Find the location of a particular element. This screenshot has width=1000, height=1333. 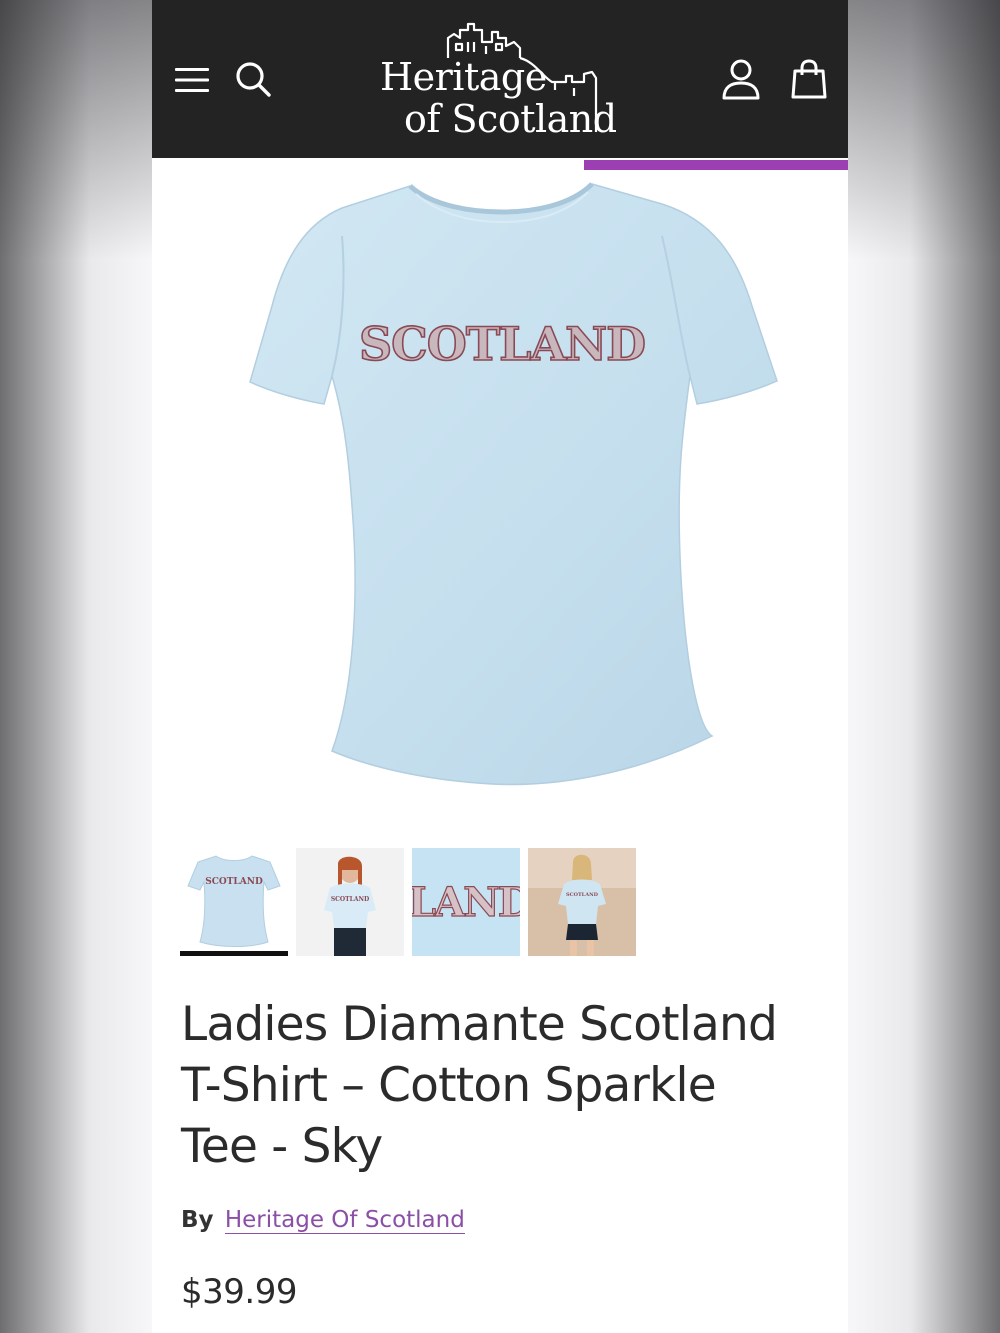

site-logo: Heritage of Scotland is located at coordinates (500, 79).